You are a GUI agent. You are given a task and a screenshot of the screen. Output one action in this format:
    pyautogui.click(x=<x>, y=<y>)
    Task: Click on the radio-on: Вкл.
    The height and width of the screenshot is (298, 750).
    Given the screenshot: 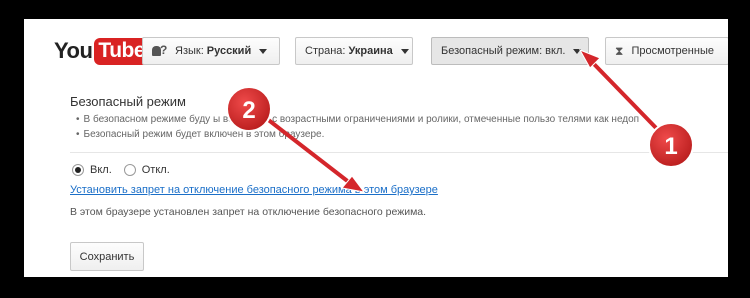 What is the action you would take?
    pyautogui.click(x=92, y=170)
    